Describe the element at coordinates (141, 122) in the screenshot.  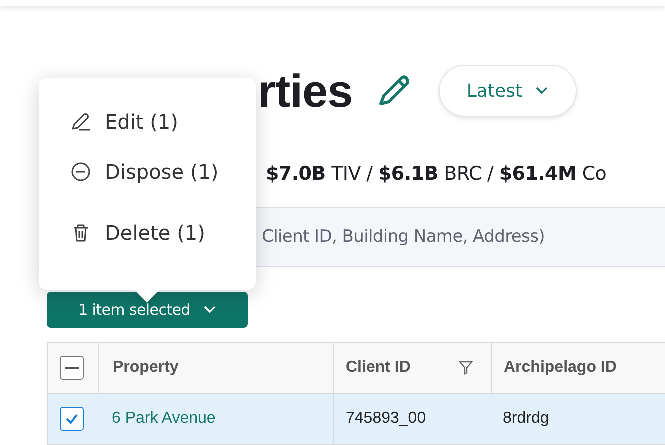
I see `menu-item: Edit (1)` at that location.